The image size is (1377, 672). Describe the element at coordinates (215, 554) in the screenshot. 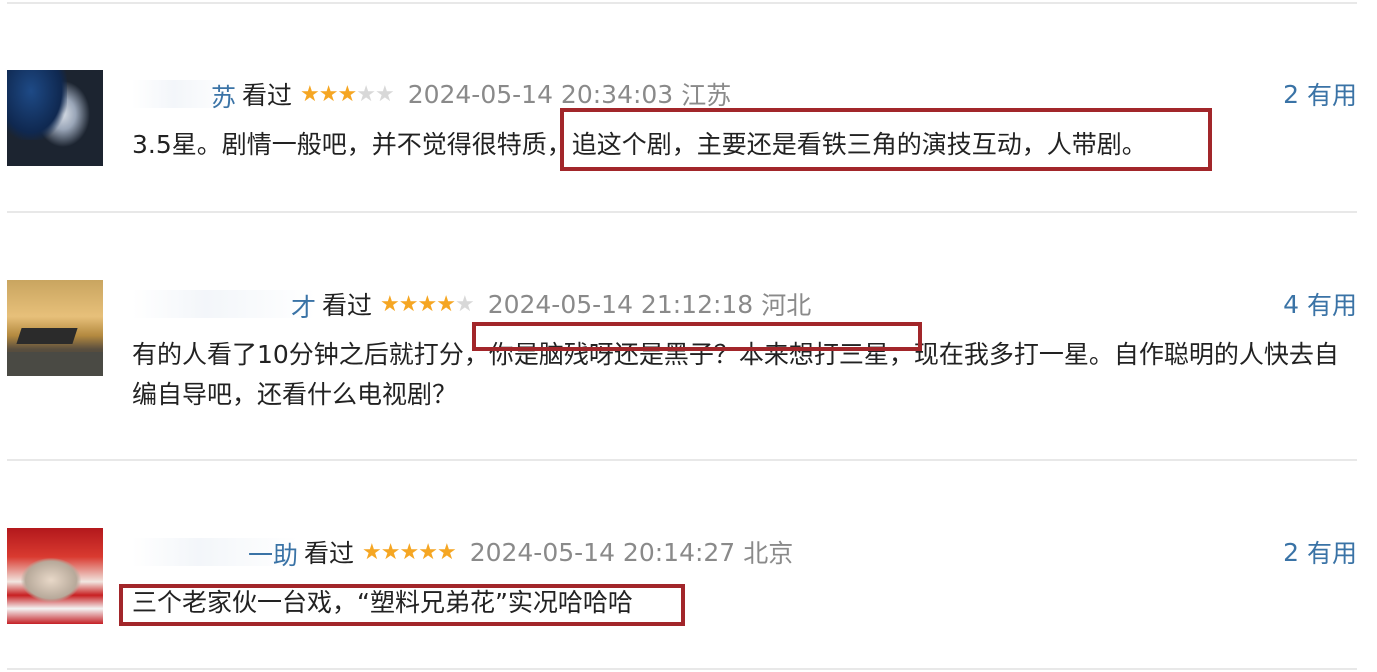

I see `username-link: 一助` at that location.